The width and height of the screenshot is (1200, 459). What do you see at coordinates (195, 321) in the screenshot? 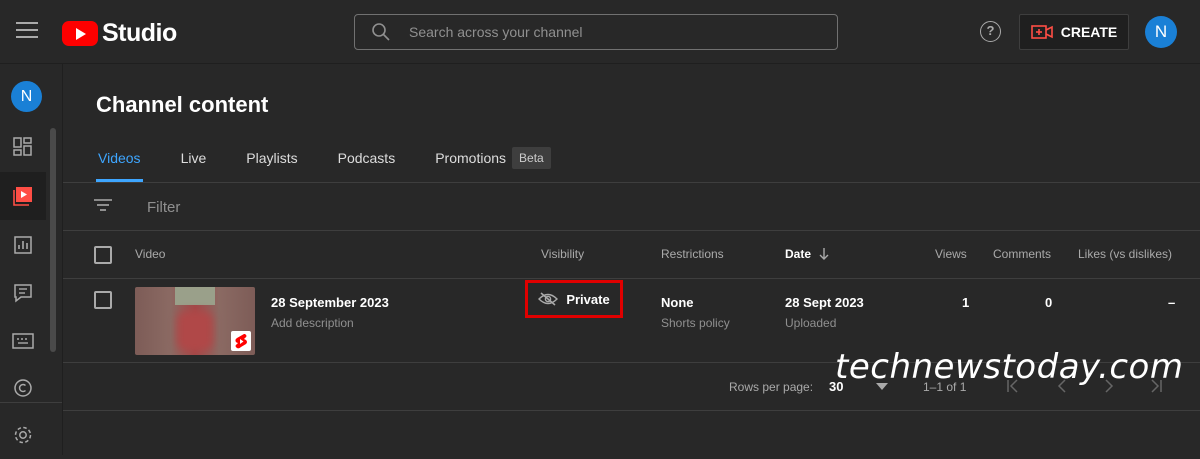
I see `video-thumbnail` at bounding box center [195, 321].